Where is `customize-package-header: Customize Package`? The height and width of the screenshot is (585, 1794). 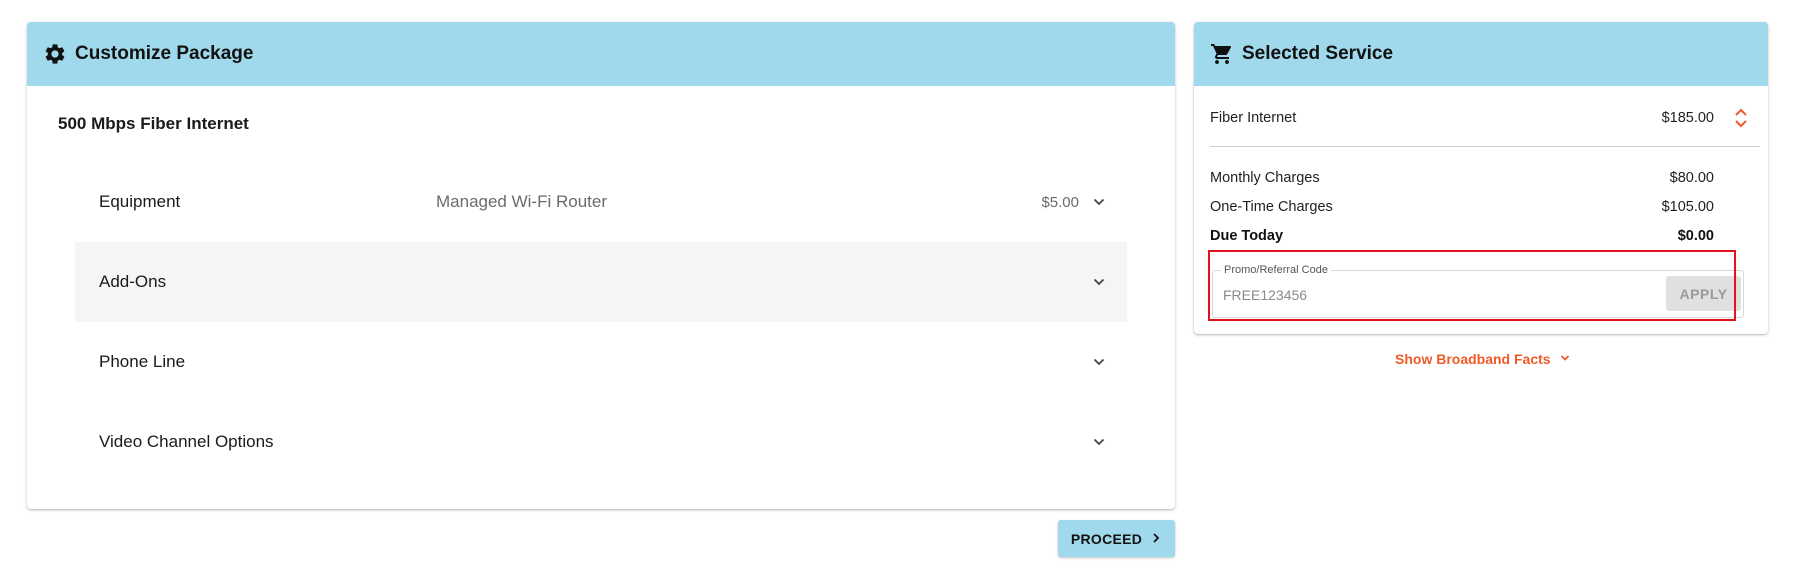 customize-package-header: Customize Package is located at coordinates (601, 54).